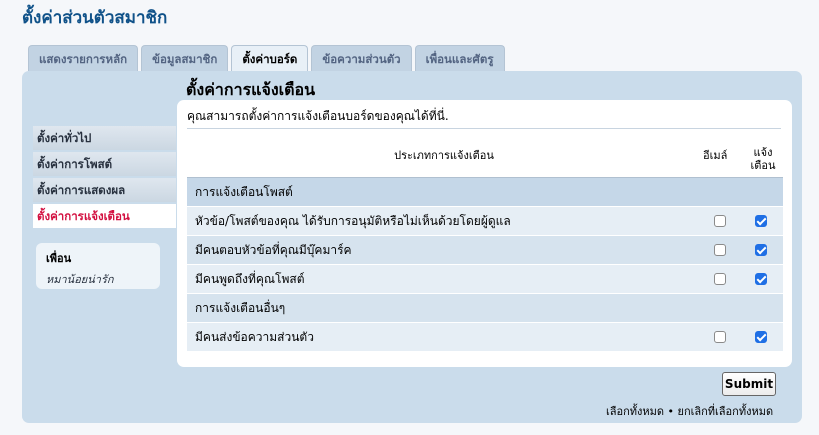 This screenshot has width=819, height=435. Describe the element at coordinates (485, 337) in the screenshot. I see `table-row: มีคนส่งข้อความส่วนตัว` at that location.